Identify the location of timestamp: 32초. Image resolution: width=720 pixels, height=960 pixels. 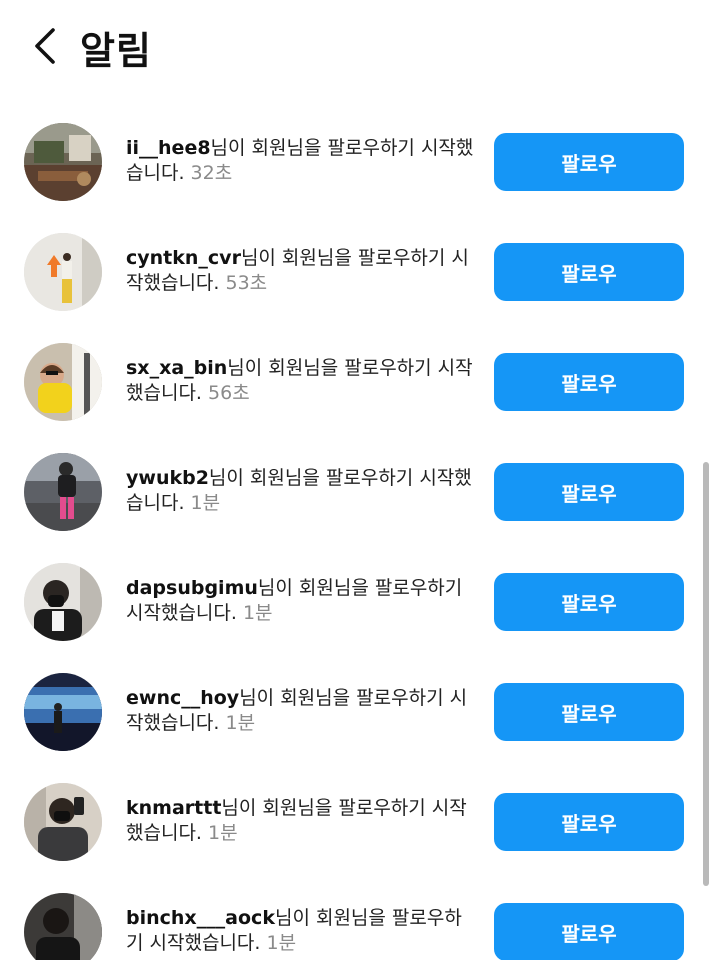
(211, 173).